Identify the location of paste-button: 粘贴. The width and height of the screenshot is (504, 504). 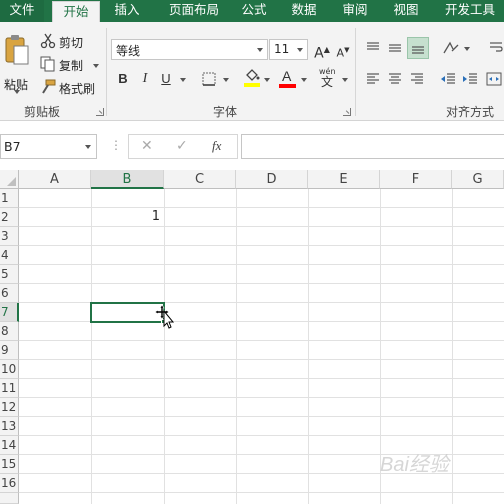
(18, 63).